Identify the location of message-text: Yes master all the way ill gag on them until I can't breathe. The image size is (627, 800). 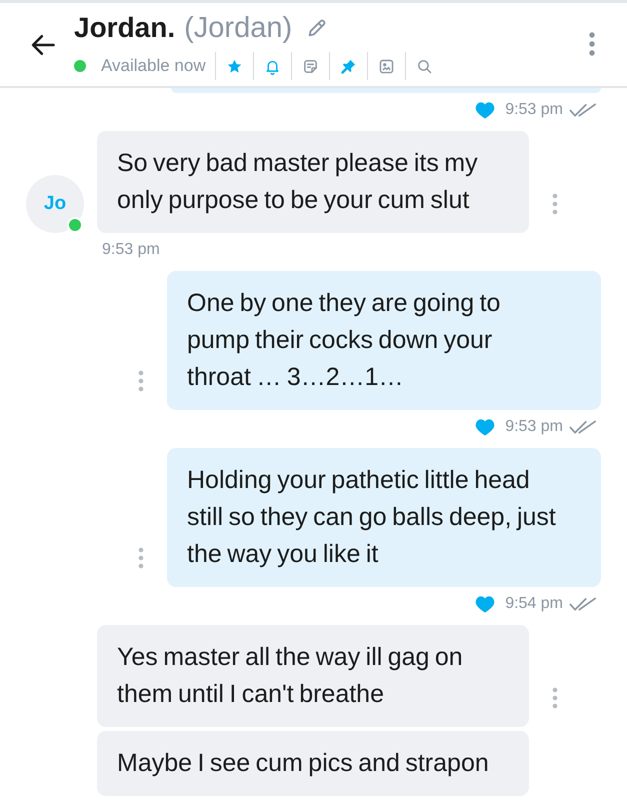
(290, 676).